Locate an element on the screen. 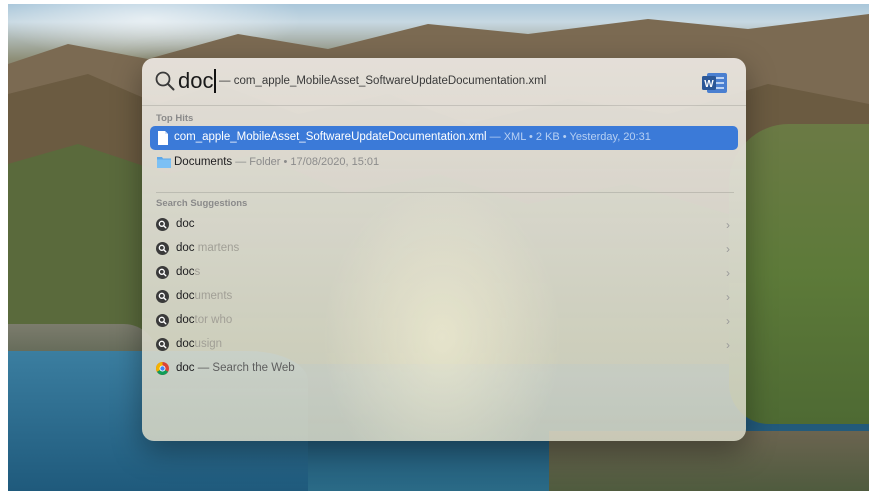 This screenshot has width=869, height=495. text-cursor is located at coordinates (215, 81).